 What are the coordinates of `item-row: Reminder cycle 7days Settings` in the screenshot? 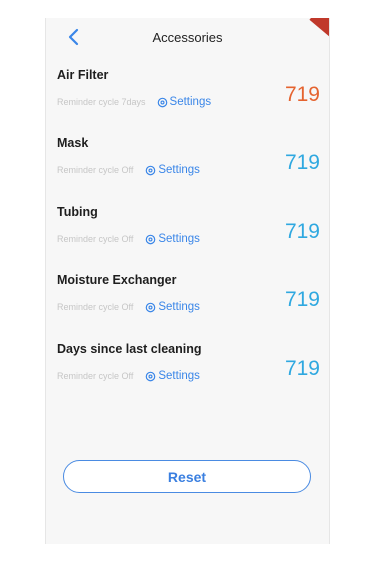 It's located at (134, 102).